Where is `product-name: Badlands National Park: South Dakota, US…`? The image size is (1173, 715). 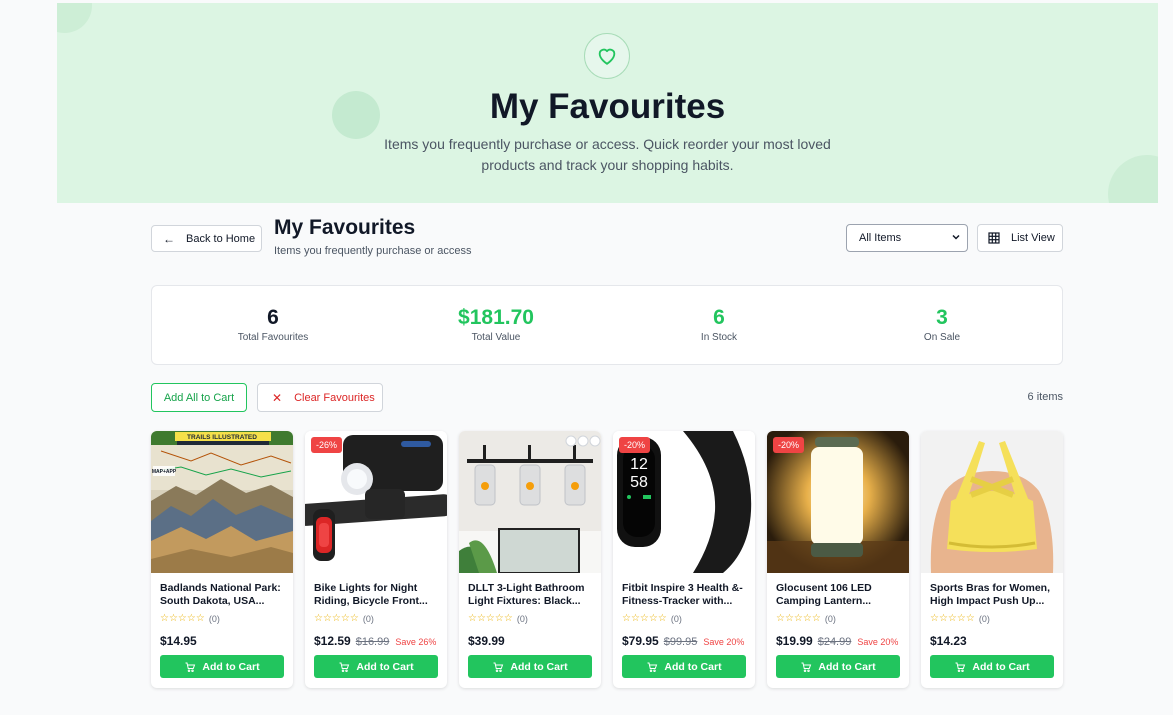
product-name: Badlands National Park: South Dakota, US… is located at coordinates (224, 595).